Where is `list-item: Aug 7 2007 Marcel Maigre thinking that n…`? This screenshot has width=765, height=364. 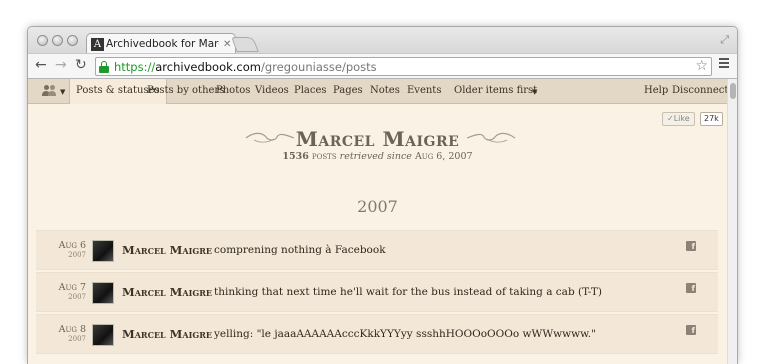 list-item: Aug 7 2007 Marcel Maigre thinking that n… is located at coordinates (377, 292).